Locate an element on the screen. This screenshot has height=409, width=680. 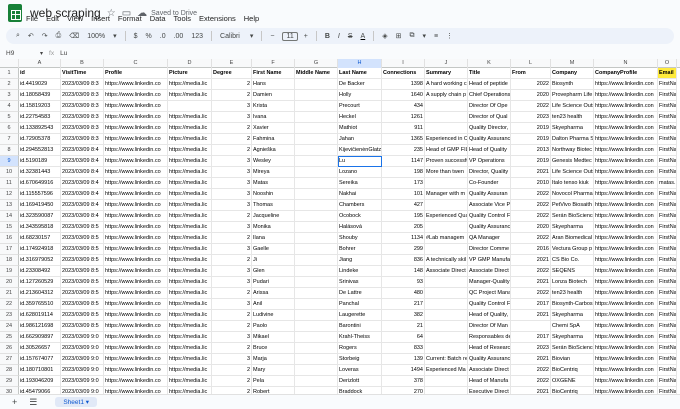
table-cell: Sereika is located at coordinates (360, 183).